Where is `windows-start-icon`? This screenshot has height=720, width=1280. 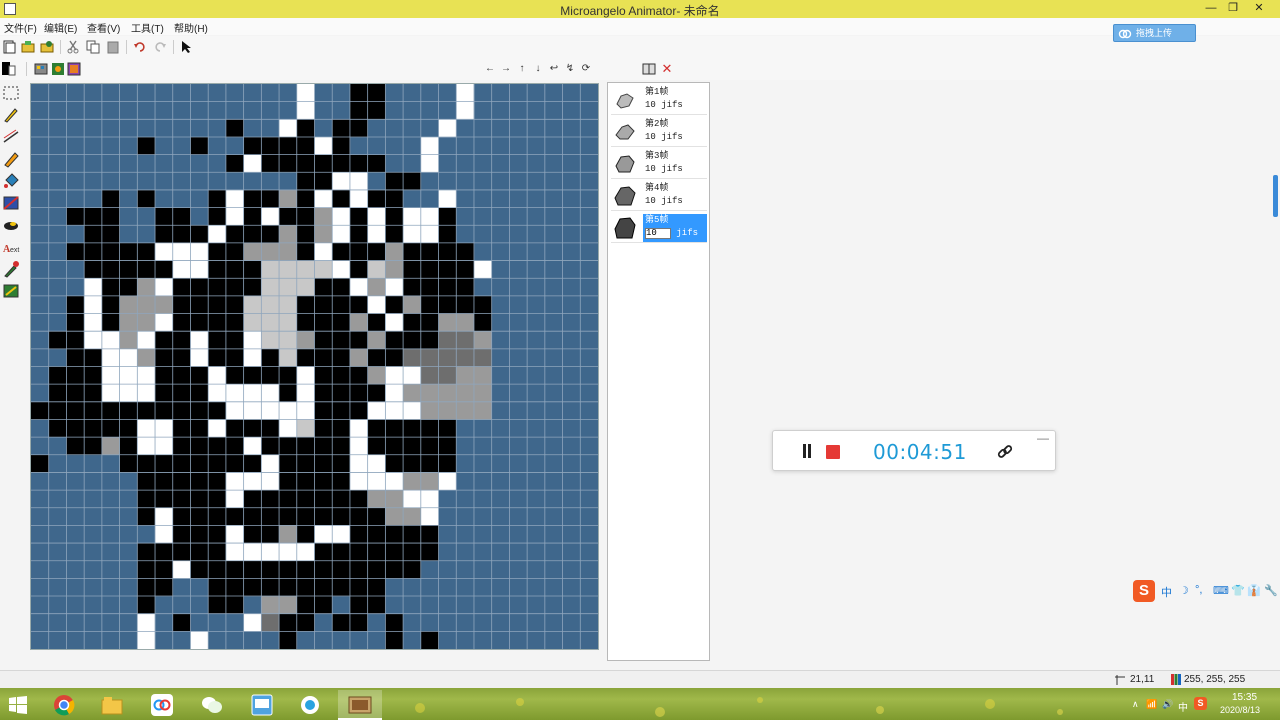
windows-start-icon is located at coordinates (18, 705).